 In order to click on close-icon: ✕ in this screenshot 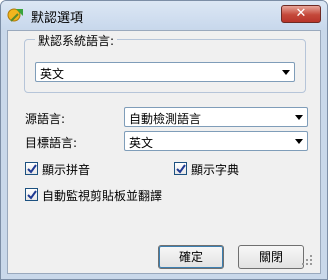, I will do `click(301, 13)`.